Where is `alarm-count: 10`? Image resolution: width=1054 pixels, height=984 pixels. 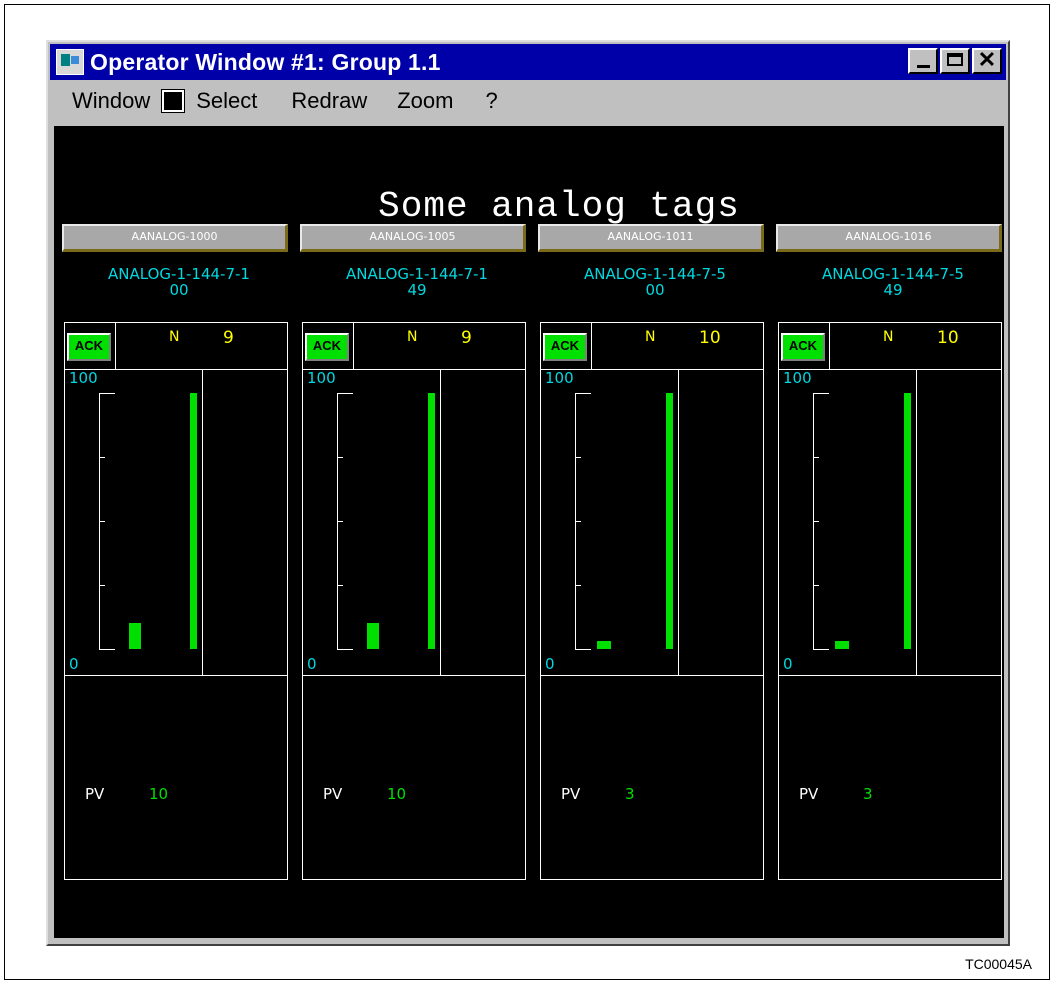 alarm-count: 10 is located at coordinates (710, 338).